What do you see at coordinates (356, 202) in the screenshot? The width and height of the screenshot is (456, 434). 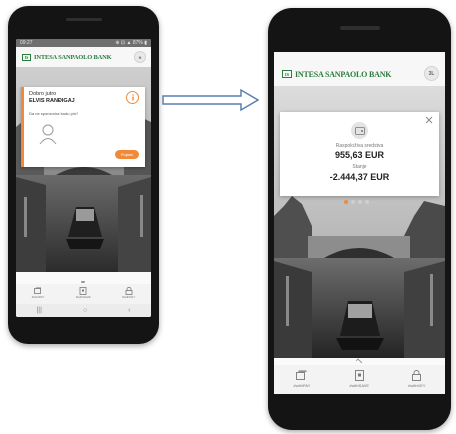 I see `pager-dots` at bounding box center [356, 202].